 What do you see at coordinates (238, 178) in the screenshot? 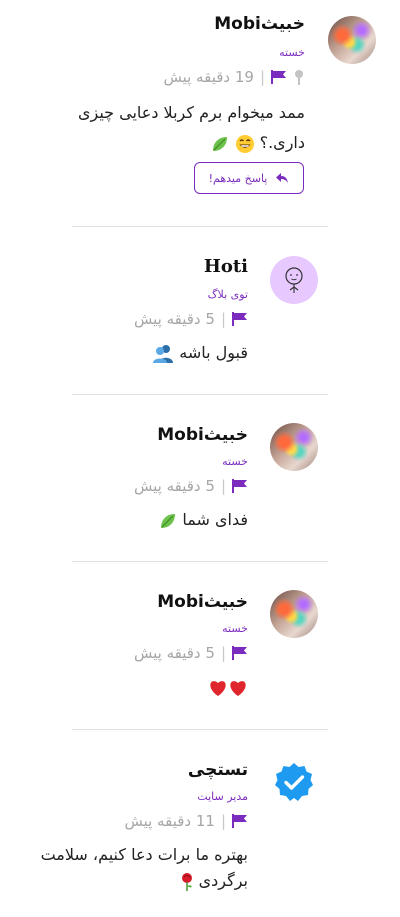
I see `reply-label: پاسخ میدهم!` at bounding box center [238, 178].